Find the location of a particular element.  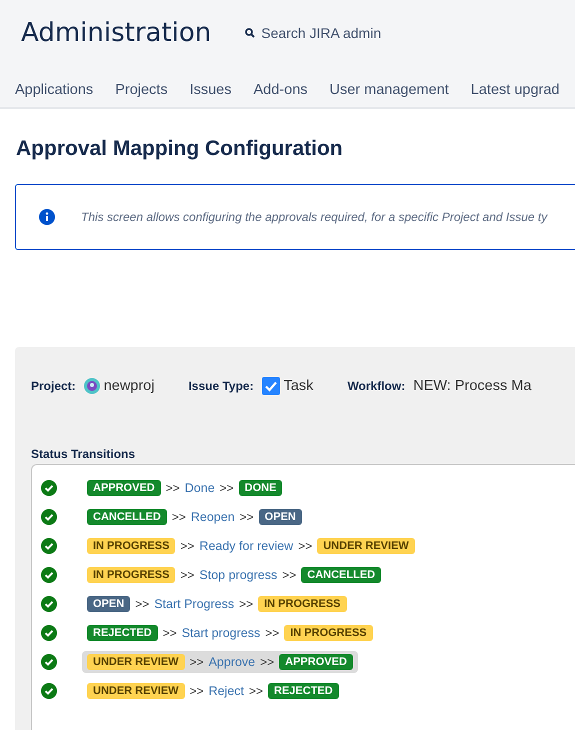

transition-item: IN PROGRESS >> Ready for review >> UNDER REVIEW is located at coordinates (251, 545).